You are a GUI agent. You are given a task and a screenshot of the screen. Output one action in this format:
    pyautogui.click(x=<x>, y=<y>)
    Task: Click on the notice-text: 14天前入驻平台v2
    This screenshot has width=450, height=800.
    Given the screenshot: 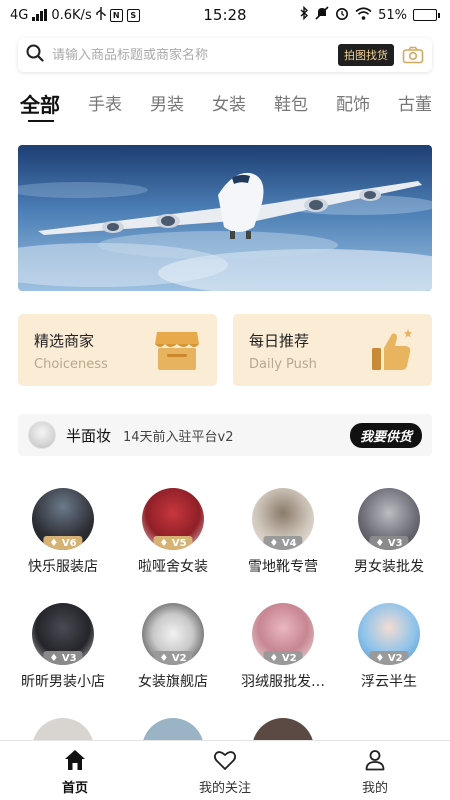 What is the action you would take?
    pyautogui.click(x=178, y=437)
    